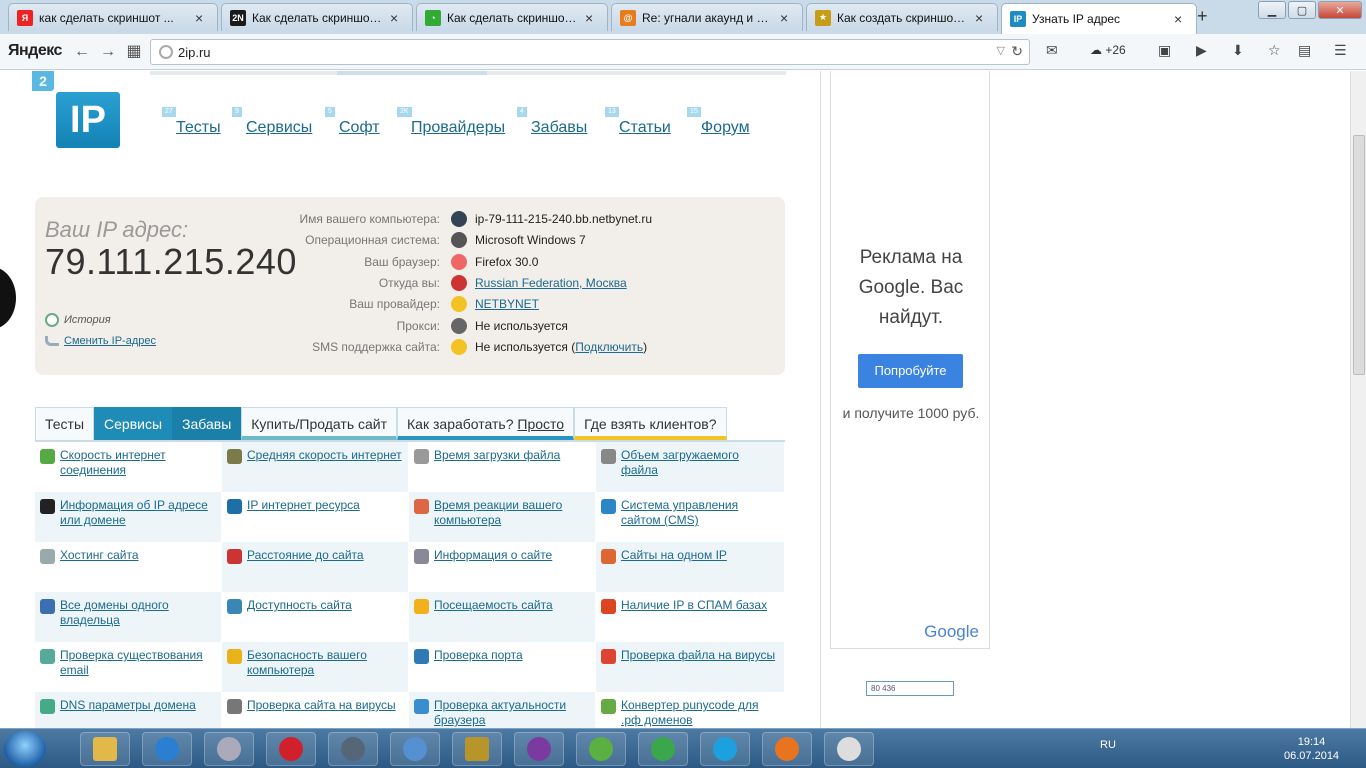 The image size is (1366, 768). What do you see at coordinates (1304, 50) in the screenshot?
I see `reading-list-icon: ▤` at bounding box center [1304, 50].